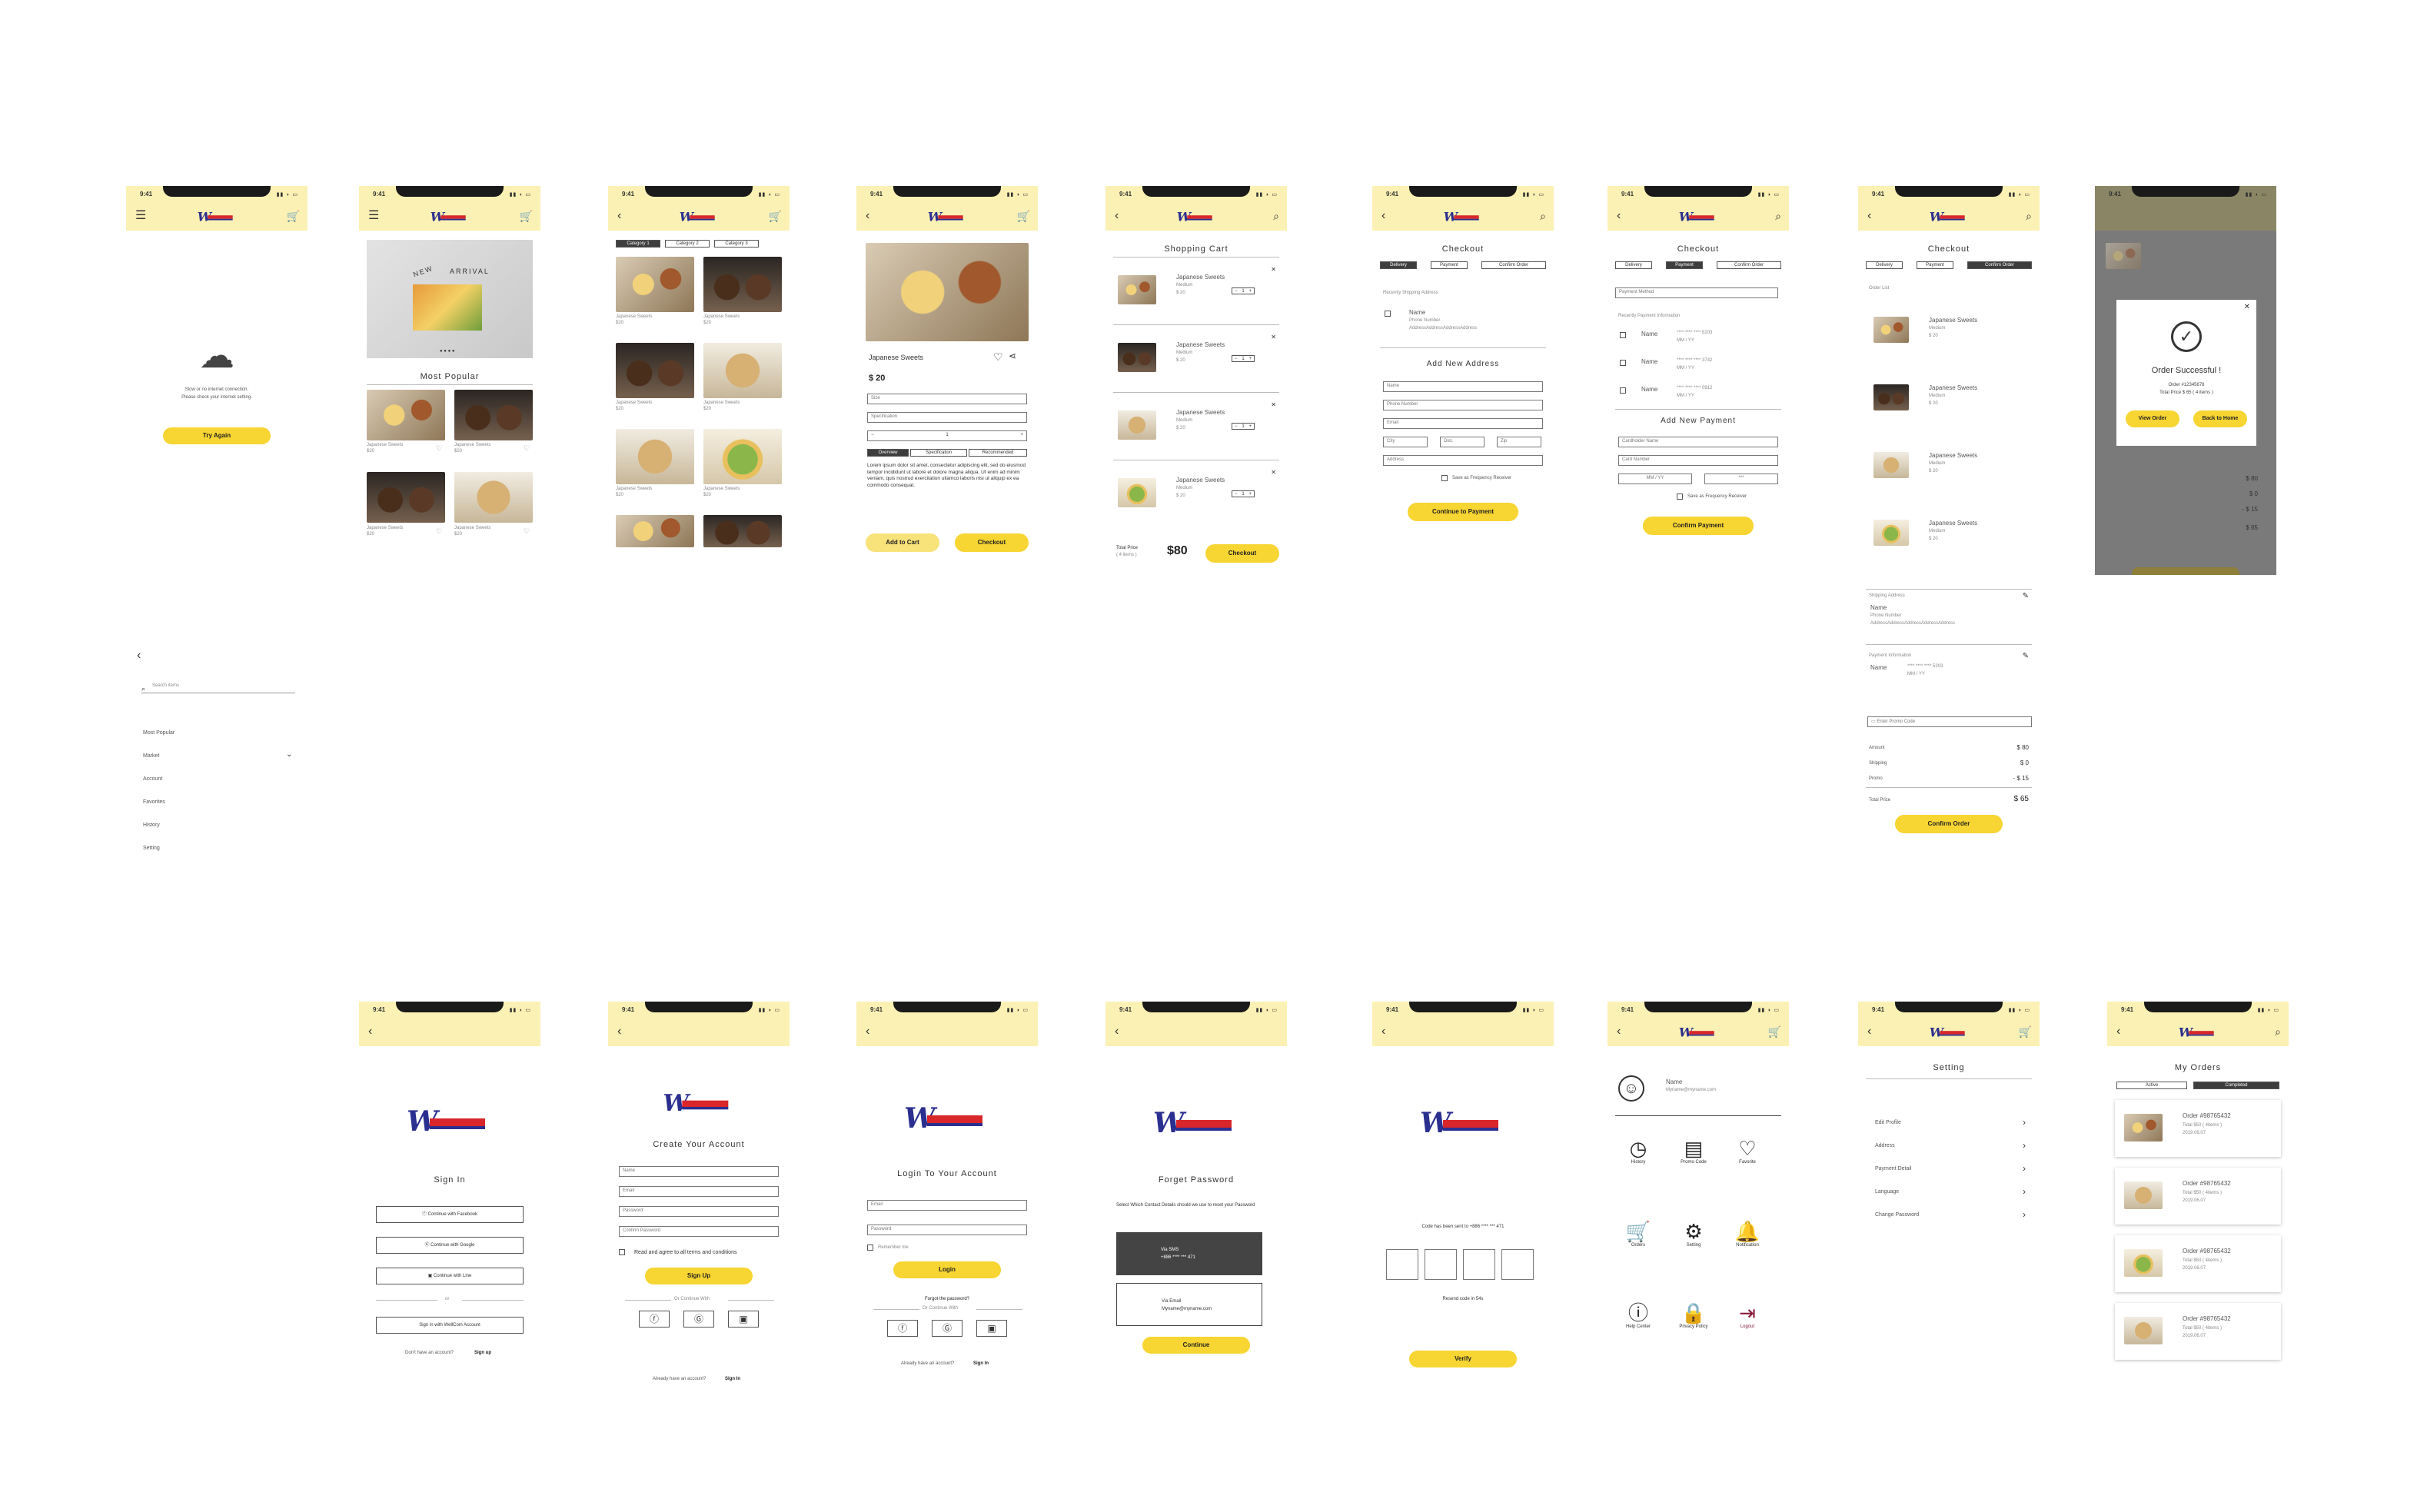 Image resolution: width=2427 pixels, height=1512 pixels. What do you see at coordinates (1638, 1315) in the screenshot?
I see `grid-help-center: ⓘ Help Center` at bounding box center [1638, 1315].